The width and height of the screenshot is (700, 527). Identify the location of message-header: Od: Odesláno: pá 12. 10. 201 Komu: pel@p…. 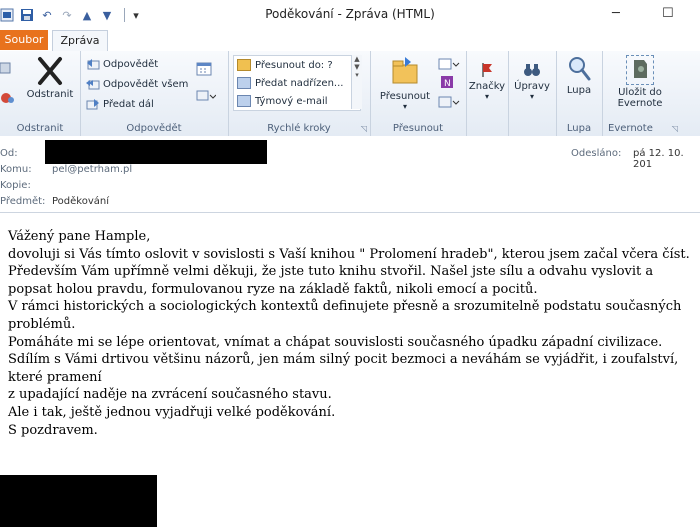
(350, 174).